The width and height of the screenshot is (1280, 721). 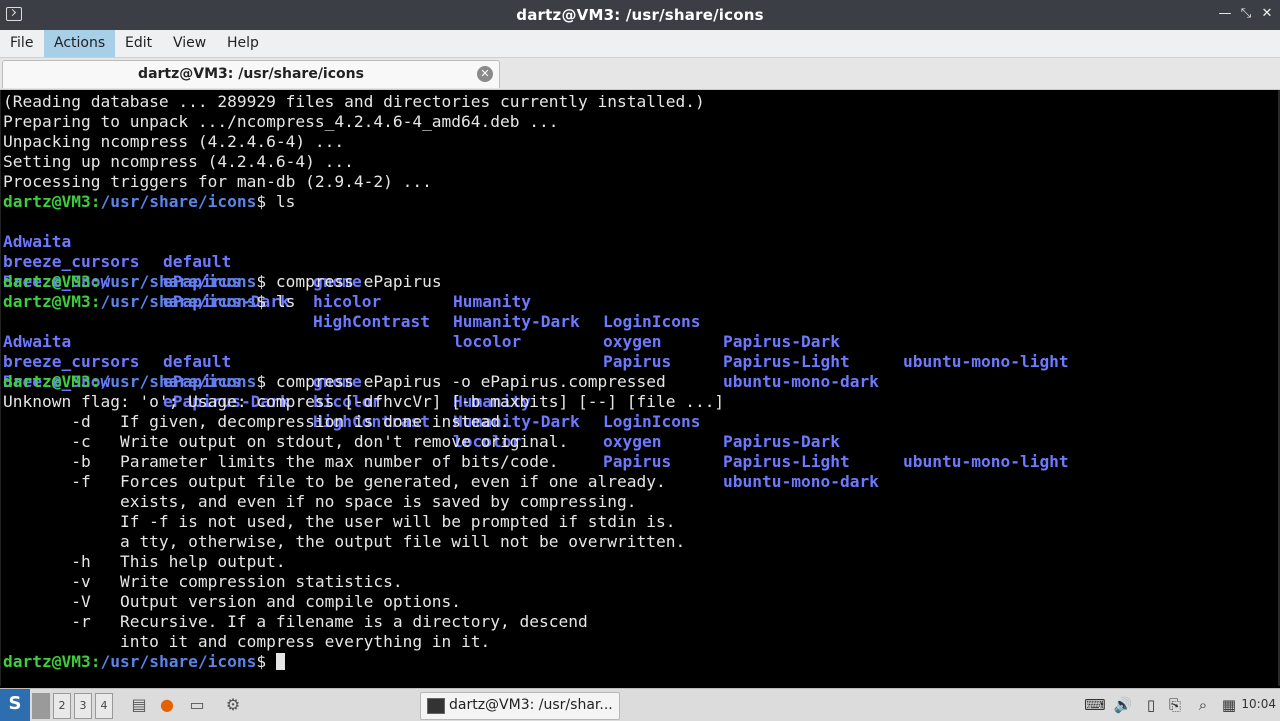 What do you see at coordinates (139, 705) in the screenshot?
I see `file-manager-icon: ▤` at bounding box center [139, 705].